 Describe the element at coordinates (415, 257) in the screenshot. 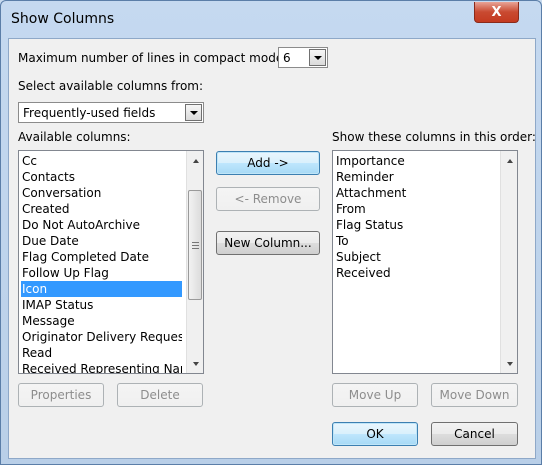

I see `list-item: Subject` at that location.